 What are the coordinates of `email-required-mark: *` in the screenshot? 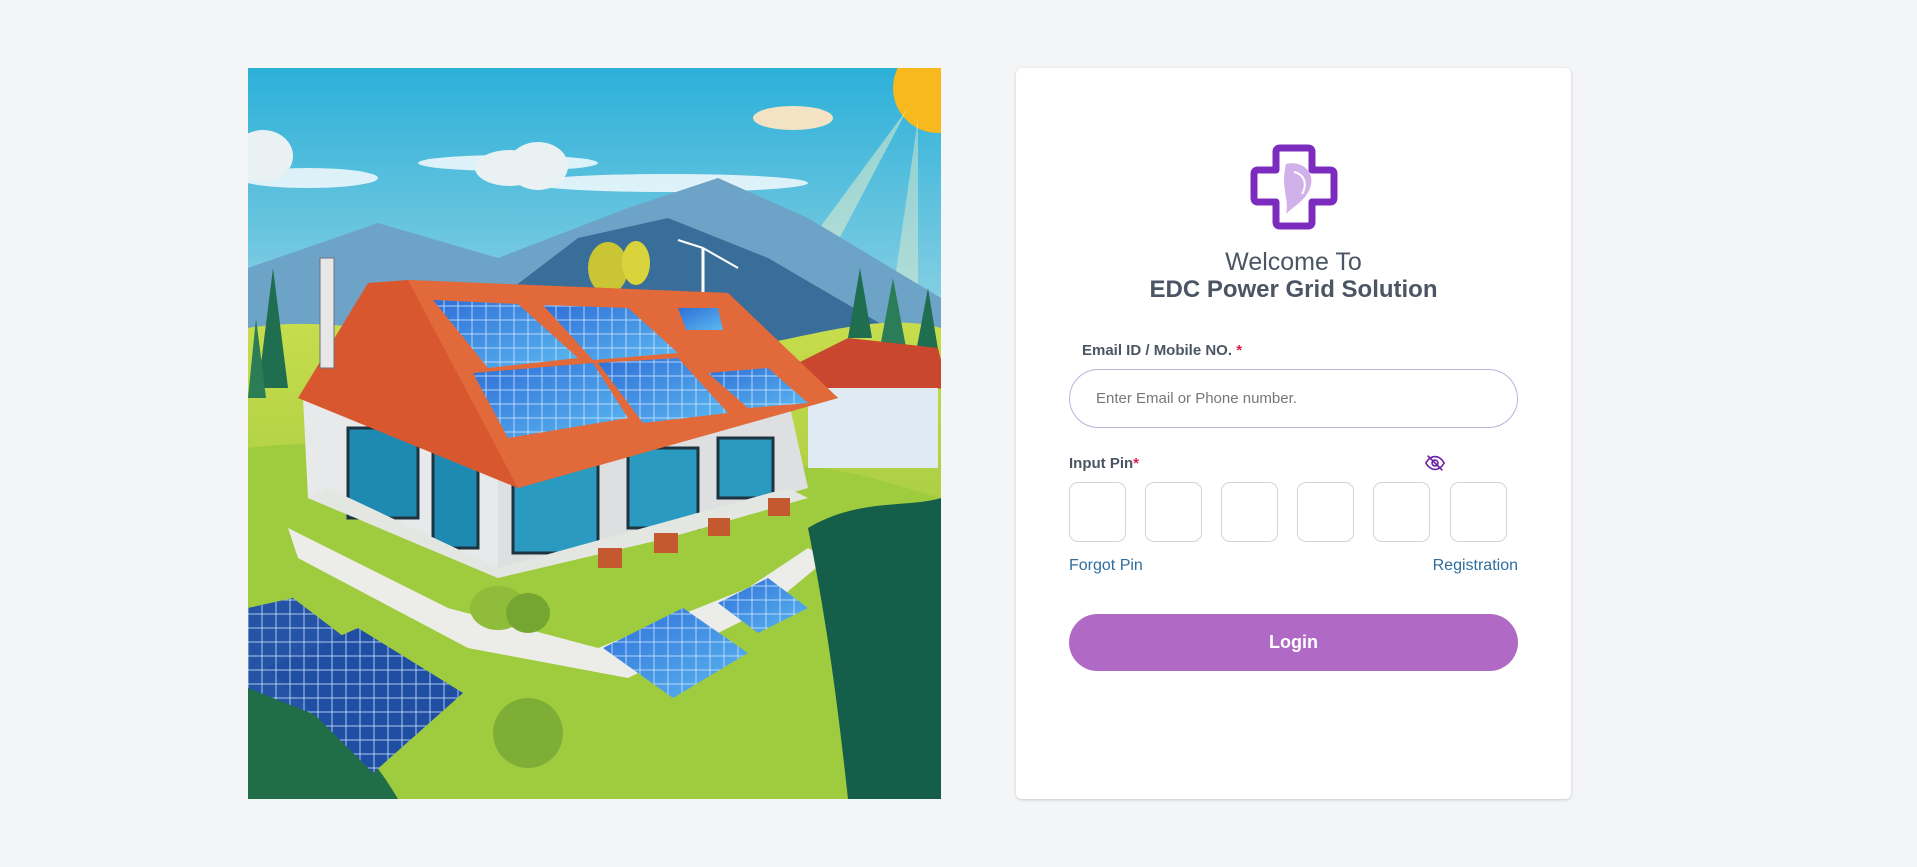 It's located at (1239, 350).